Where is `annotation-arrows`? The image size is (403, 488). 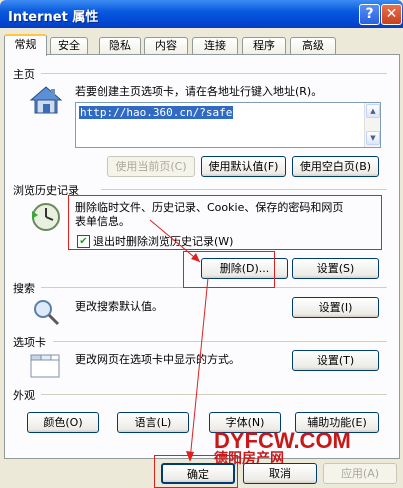
annotation-arrows is located at coordinates (179, 340).